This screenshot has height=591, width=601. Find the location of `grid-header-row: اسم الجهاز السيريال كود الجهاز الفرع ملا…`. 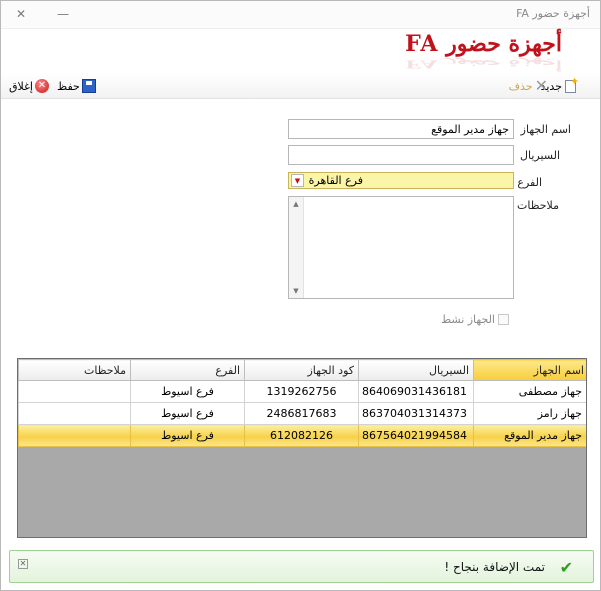

grid-header-row: اسم الجهاز السيريال كود الجهاز الفرع ملا… is located at coordinates (302, 370).